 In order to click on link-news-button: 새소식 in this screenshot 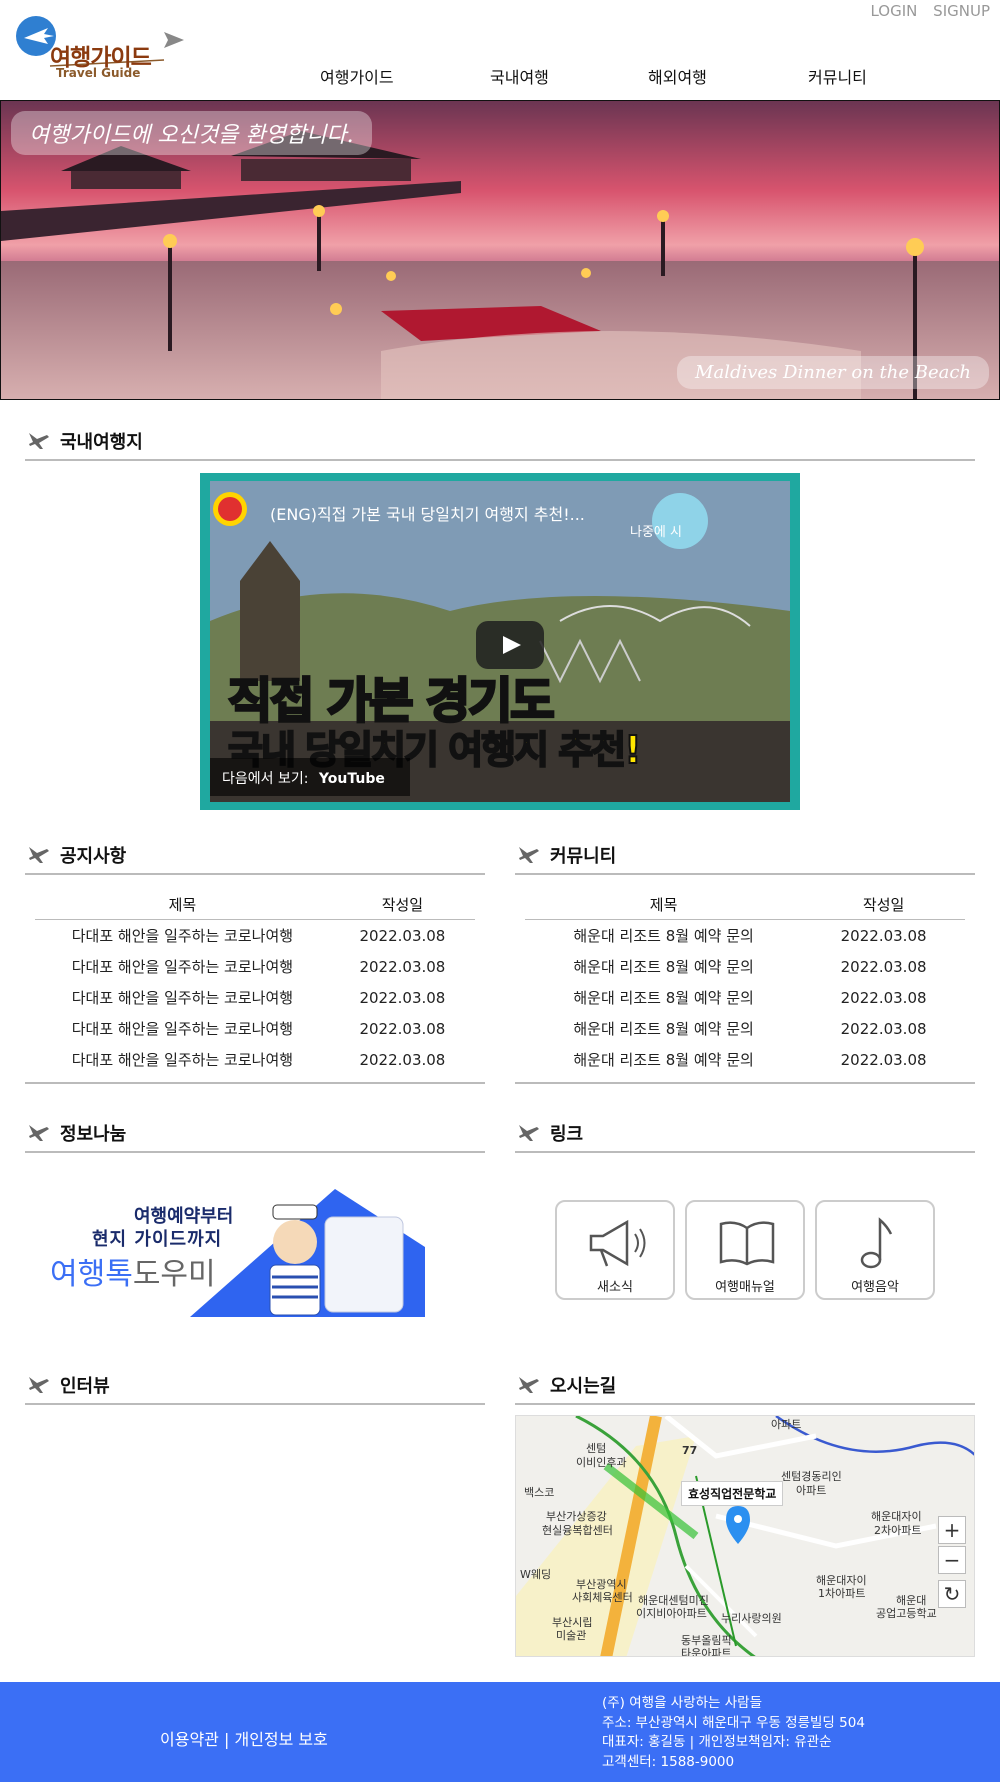, I will do `click(615, 1250)`.